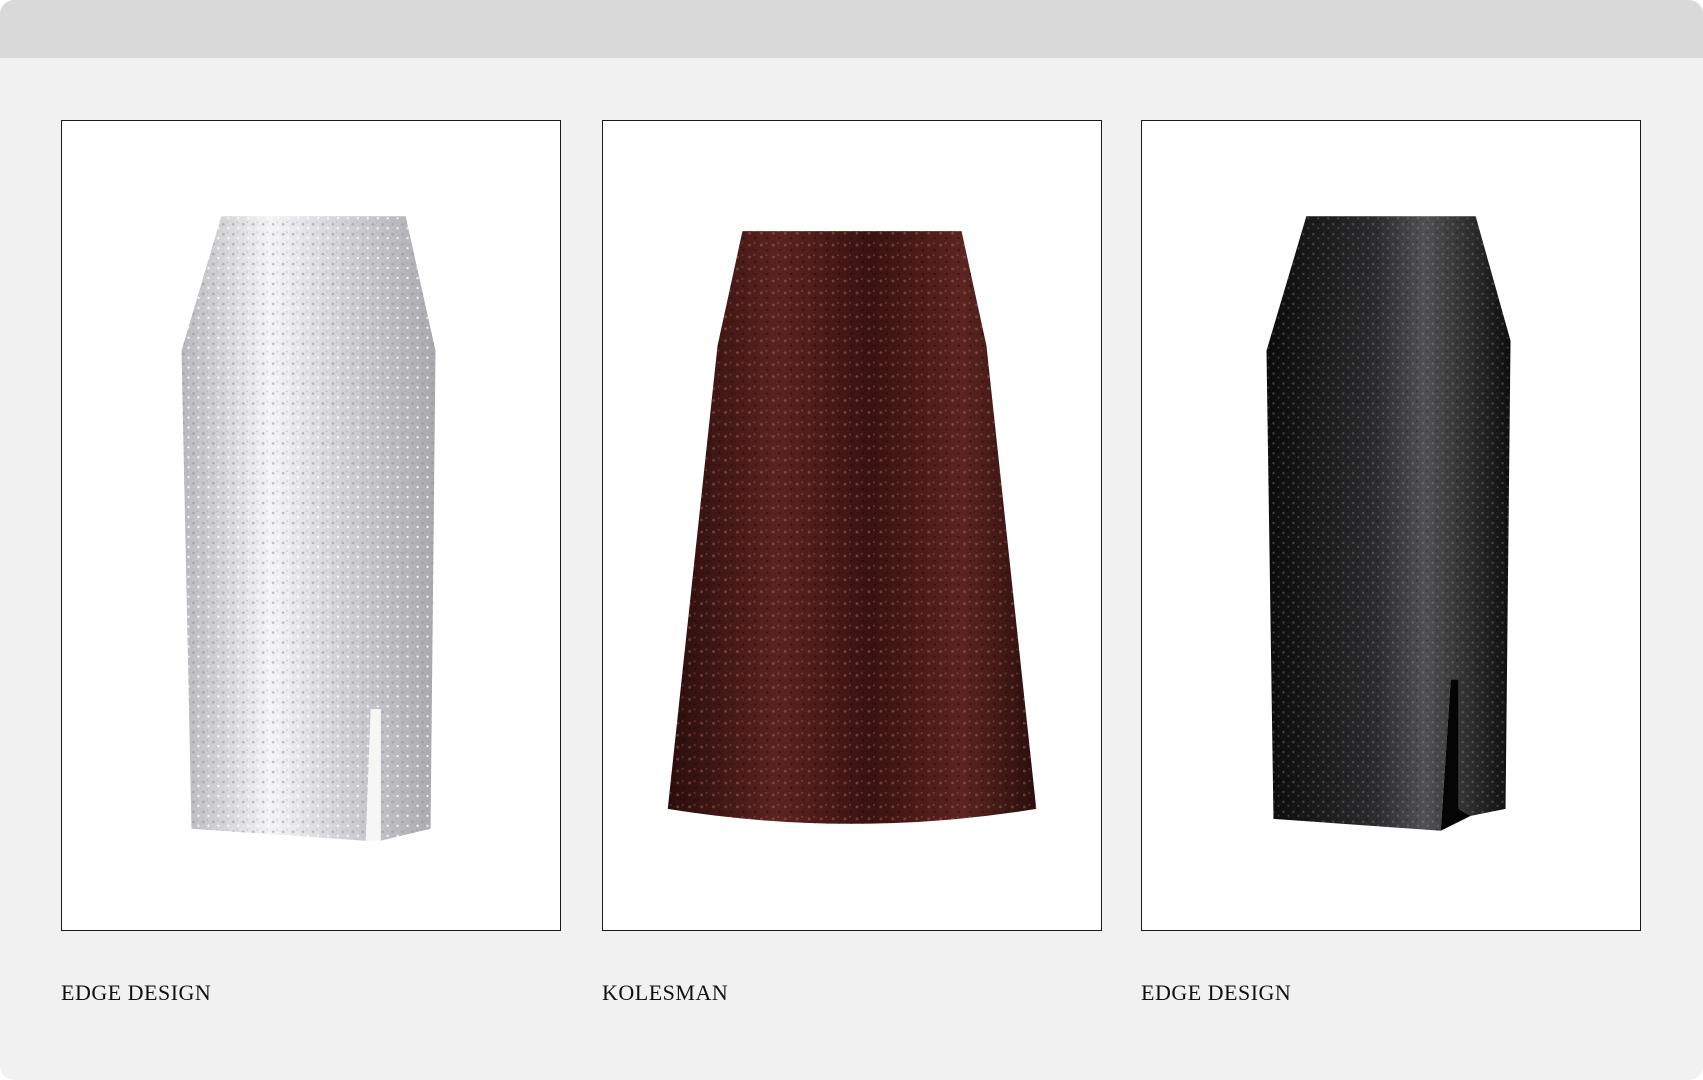  What do you see at coordinates (665, 993) in the screenshot?
I see `product-brand-2: KOLESMAN` at bounding box center [665, 993].